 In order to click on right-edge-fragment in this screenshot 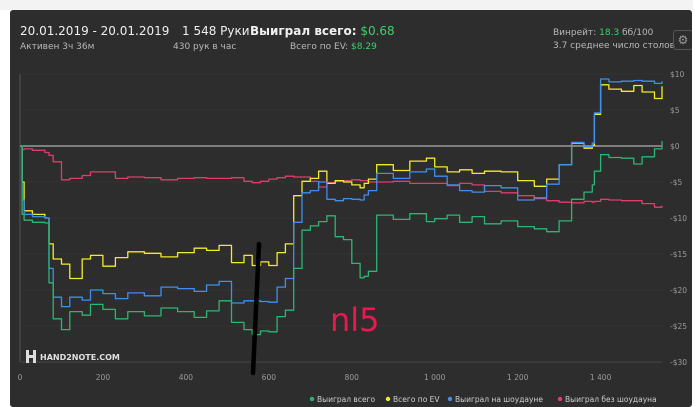, I will do `click(696, 203)`.